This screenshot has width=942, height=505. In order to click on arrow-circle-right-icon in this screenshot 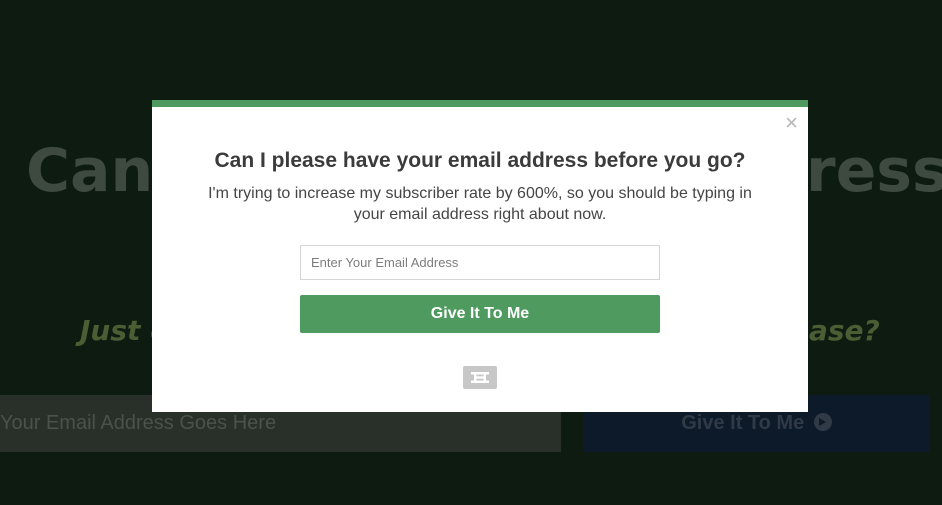, I will do `click(822, 422)`.